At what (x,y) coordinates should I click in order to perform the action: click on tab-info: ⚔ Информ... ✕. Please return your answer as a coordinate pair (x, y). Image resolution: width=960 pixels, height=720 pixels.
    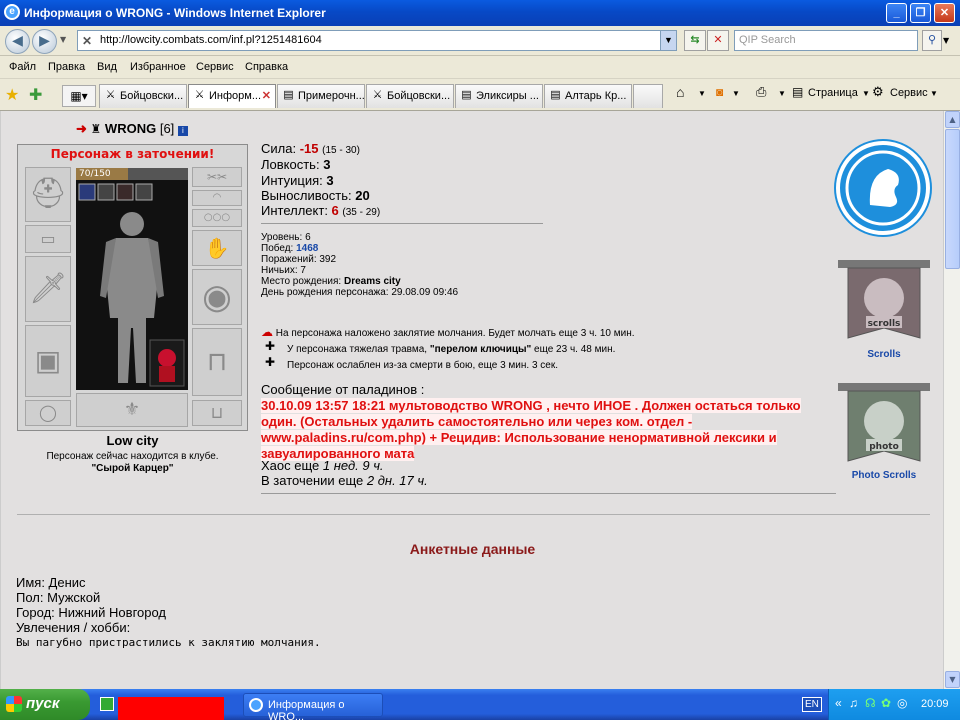
    Looking at the image, I should click on (232, 96).